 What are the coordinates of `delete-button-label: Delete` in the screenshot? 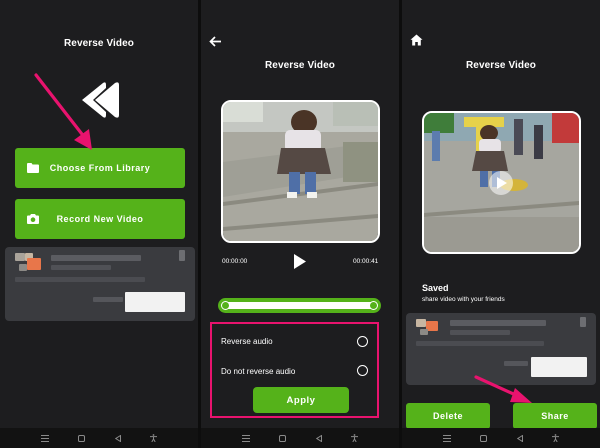 It's located at (447, 416).